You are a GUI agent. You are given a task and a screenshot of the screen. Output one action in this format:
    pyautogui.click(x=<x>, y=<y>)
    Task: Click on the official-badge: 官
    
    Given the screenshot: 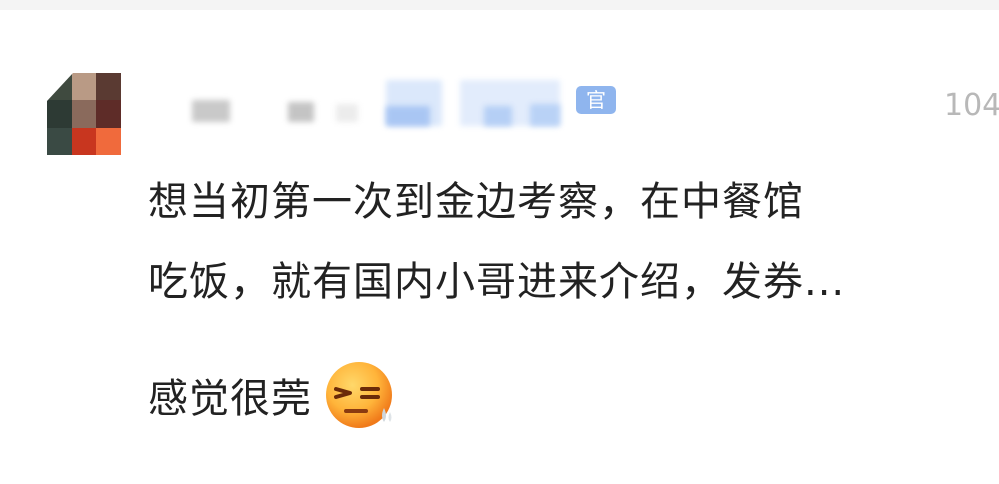 What is the action you would take?
    pyautogui.click(x=596, y=100)
    